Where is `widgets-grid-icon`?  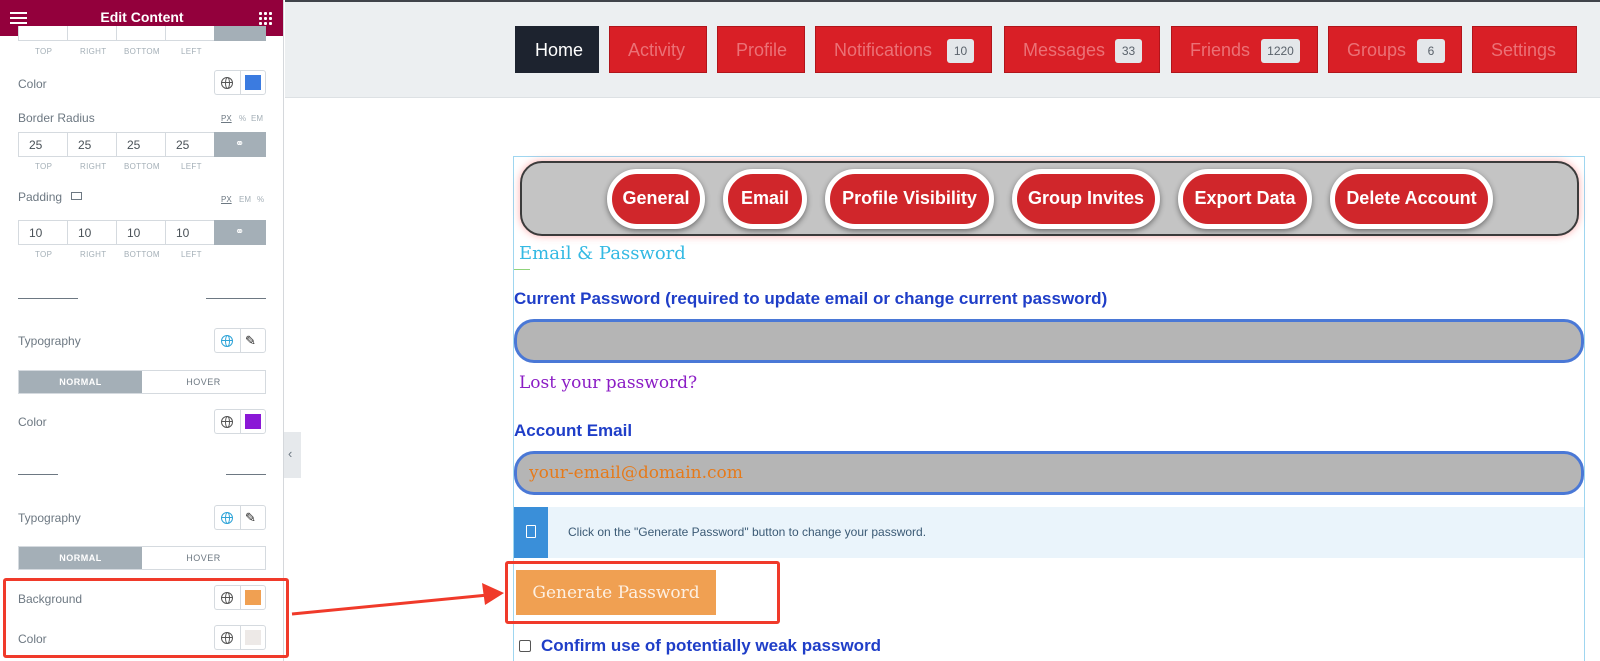
widgets-grid-icon is located at coordinates (265, 18).